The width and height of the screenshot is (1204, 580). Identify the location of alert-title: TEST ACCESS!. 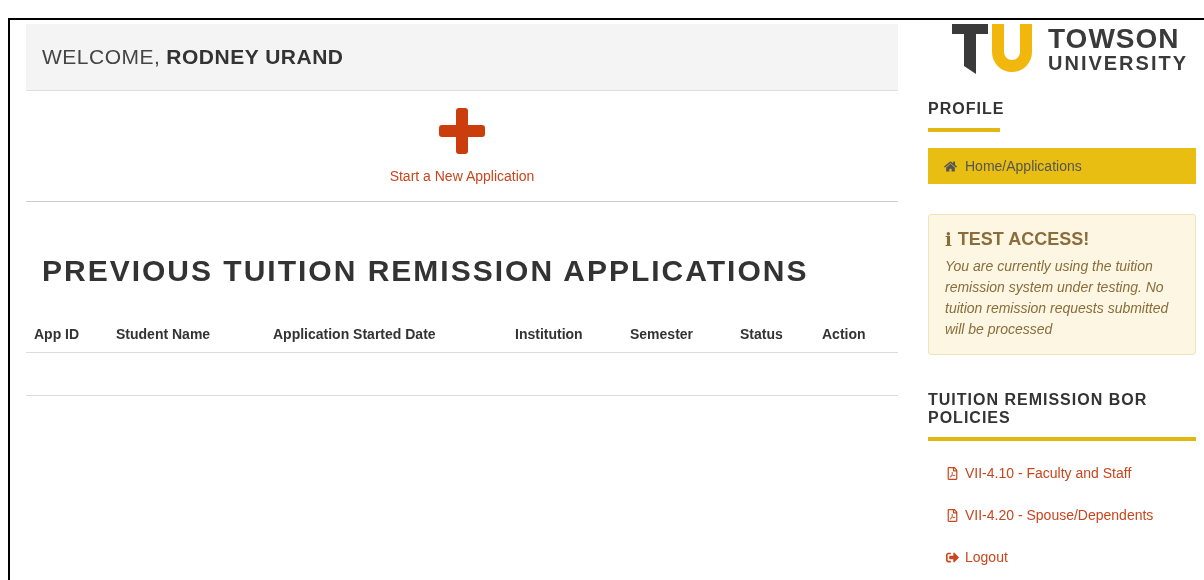
(1023, 239).